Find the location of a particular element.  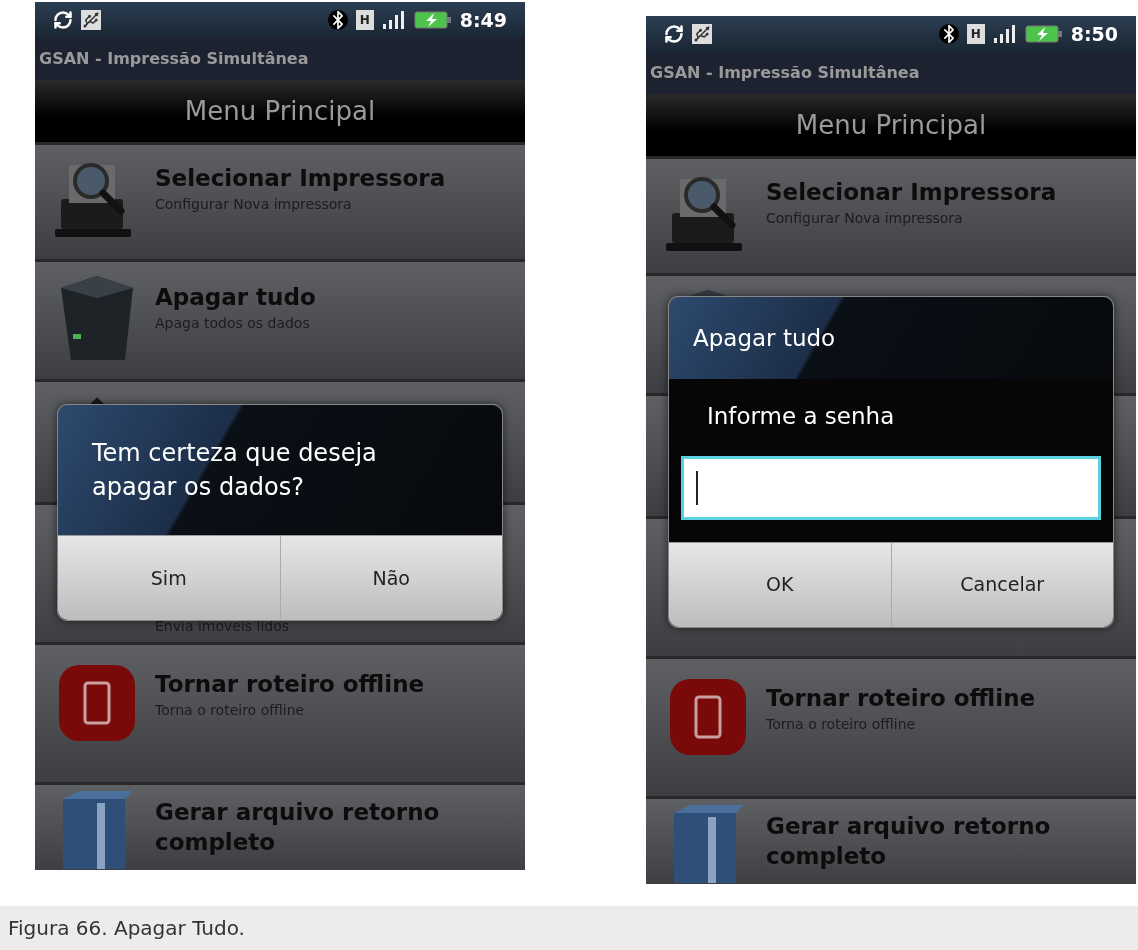

dialog-button: Não is located at coordinates (390, 578).